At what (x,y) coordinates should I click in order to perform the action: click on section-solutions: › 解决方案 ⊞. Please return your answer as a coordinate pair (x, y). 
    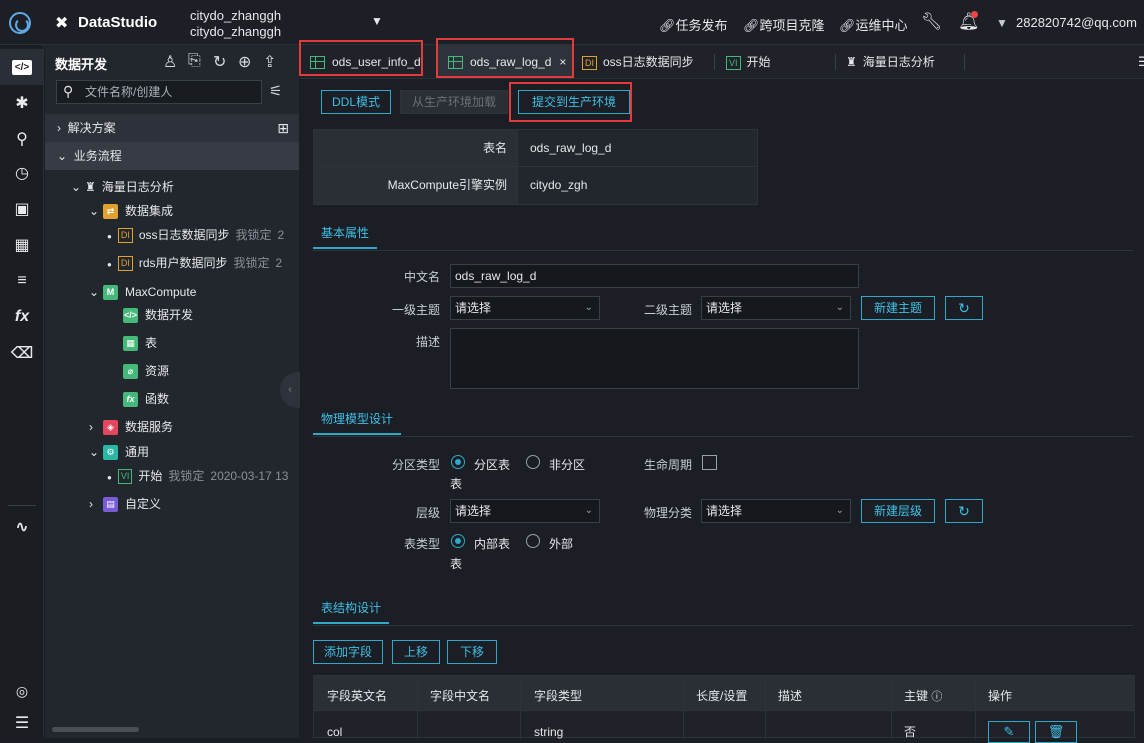
    Looking at the image, I should click on (172, 128).